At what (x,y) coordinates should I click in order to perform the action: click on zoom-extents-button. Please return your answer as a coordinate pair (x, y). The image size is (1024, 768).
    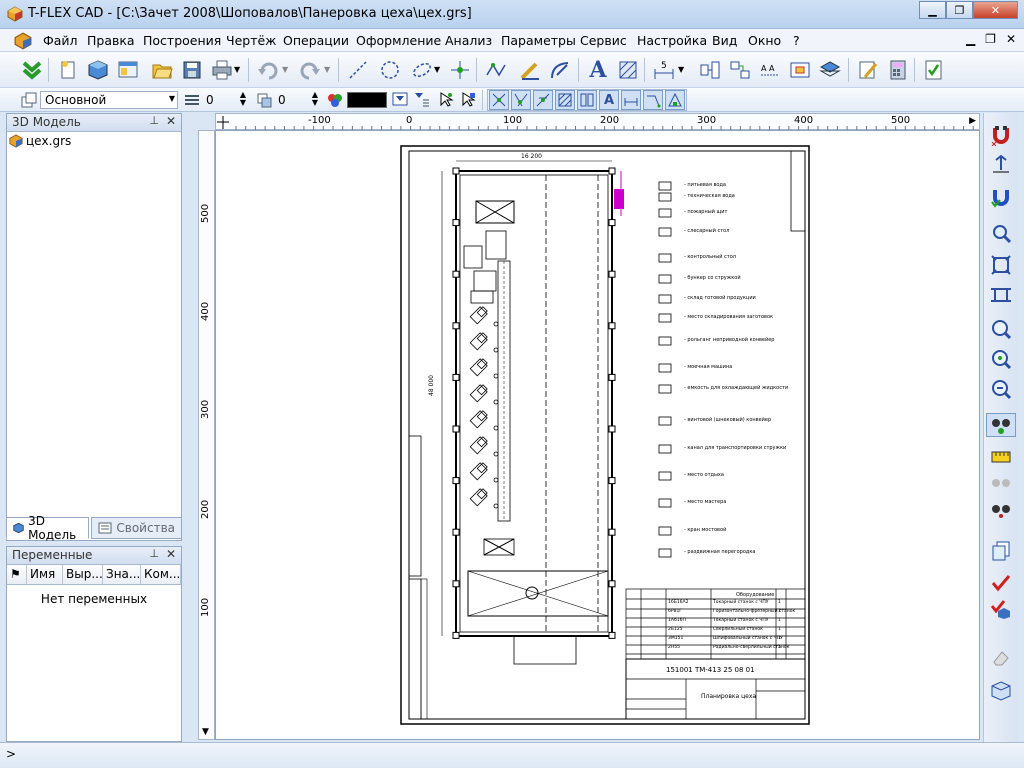
    Looking at the image, I should click on (1001, 265).